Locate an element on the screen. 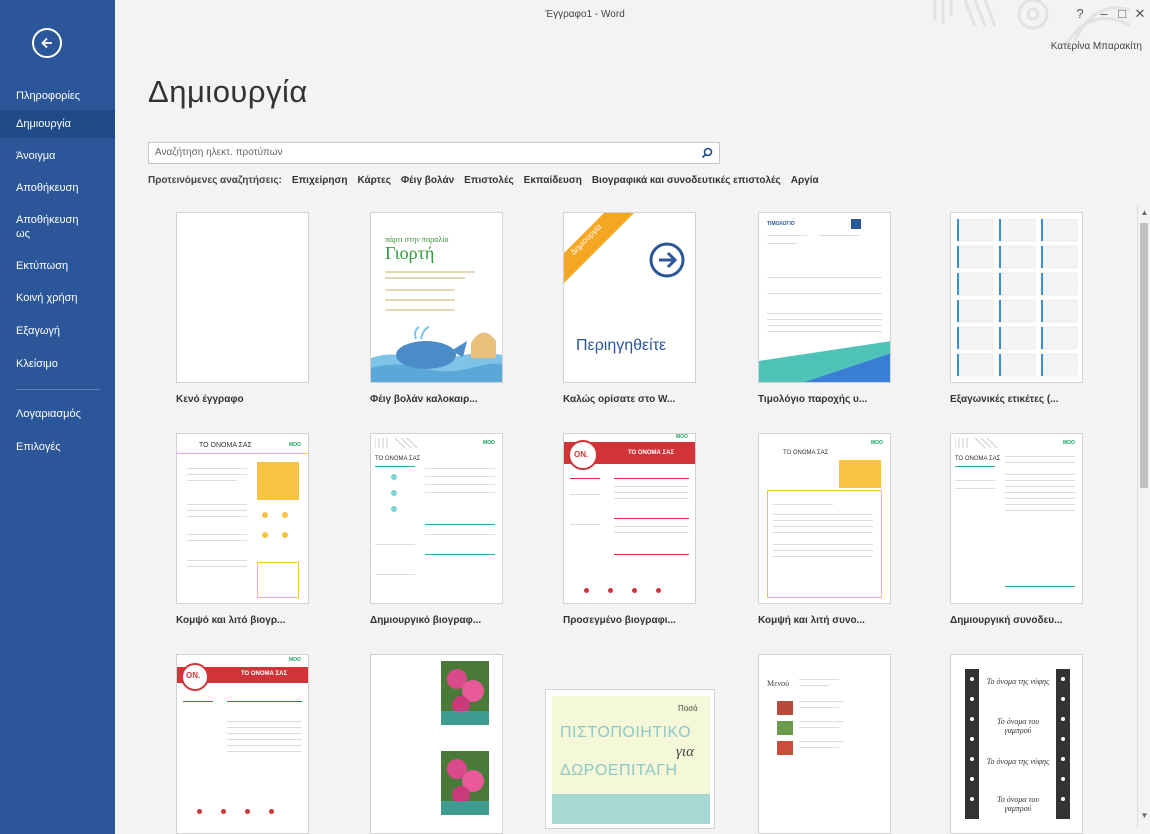  header-pattern is located at coordinates (976, 443).